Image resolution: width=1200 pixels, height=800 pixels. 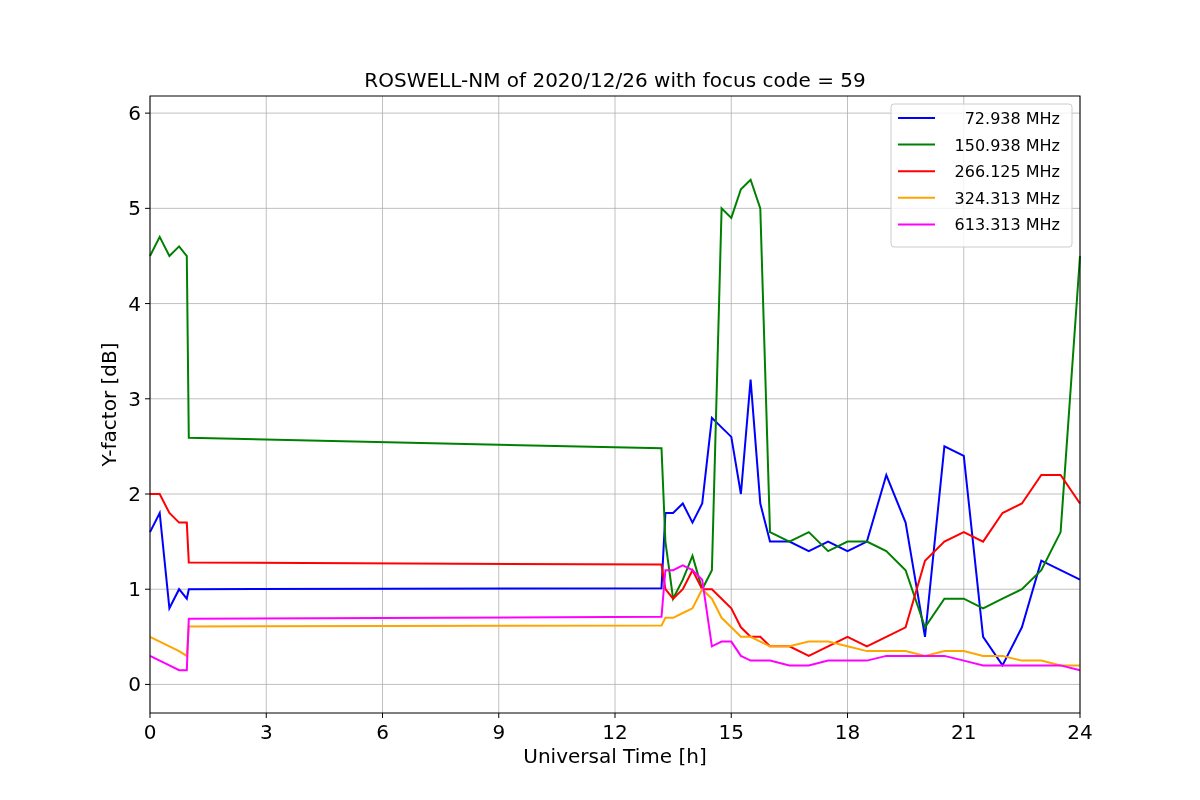 What do you see at coordinates (134, 494) in the screenshot?
I see `y-tick-label: 2` at bounding box center [134, 494].